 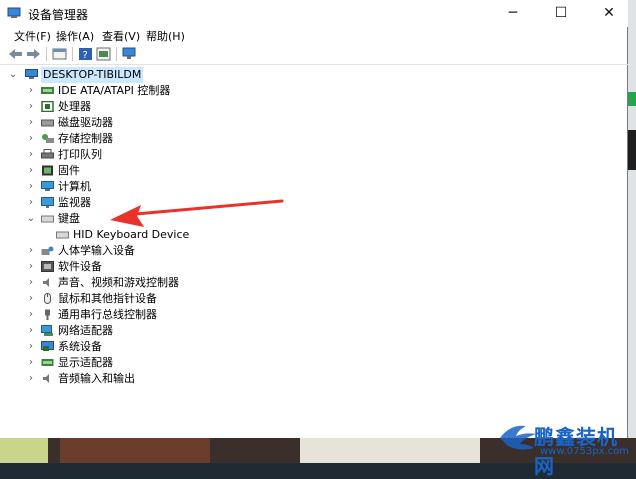 What do you see at coordinates (632, 231) in the screenshot?
I see `background-window-edge` at bounding box center [632, 231].